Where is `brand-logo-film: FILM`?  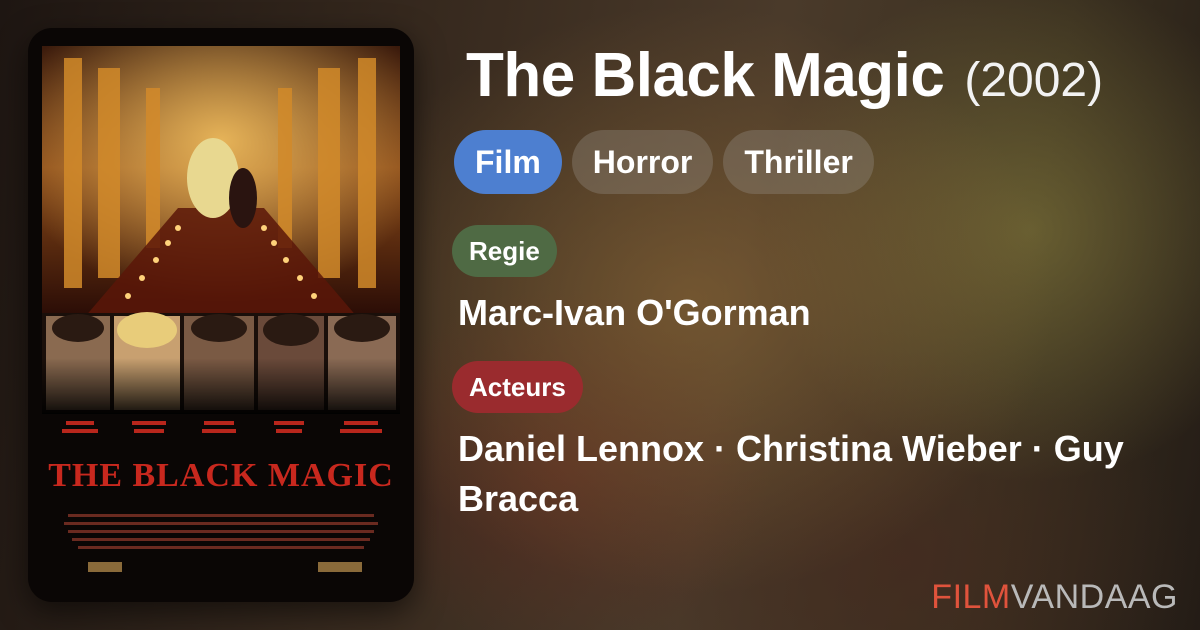 brand-logo-film: FILM is located at coordinates (971, 597).